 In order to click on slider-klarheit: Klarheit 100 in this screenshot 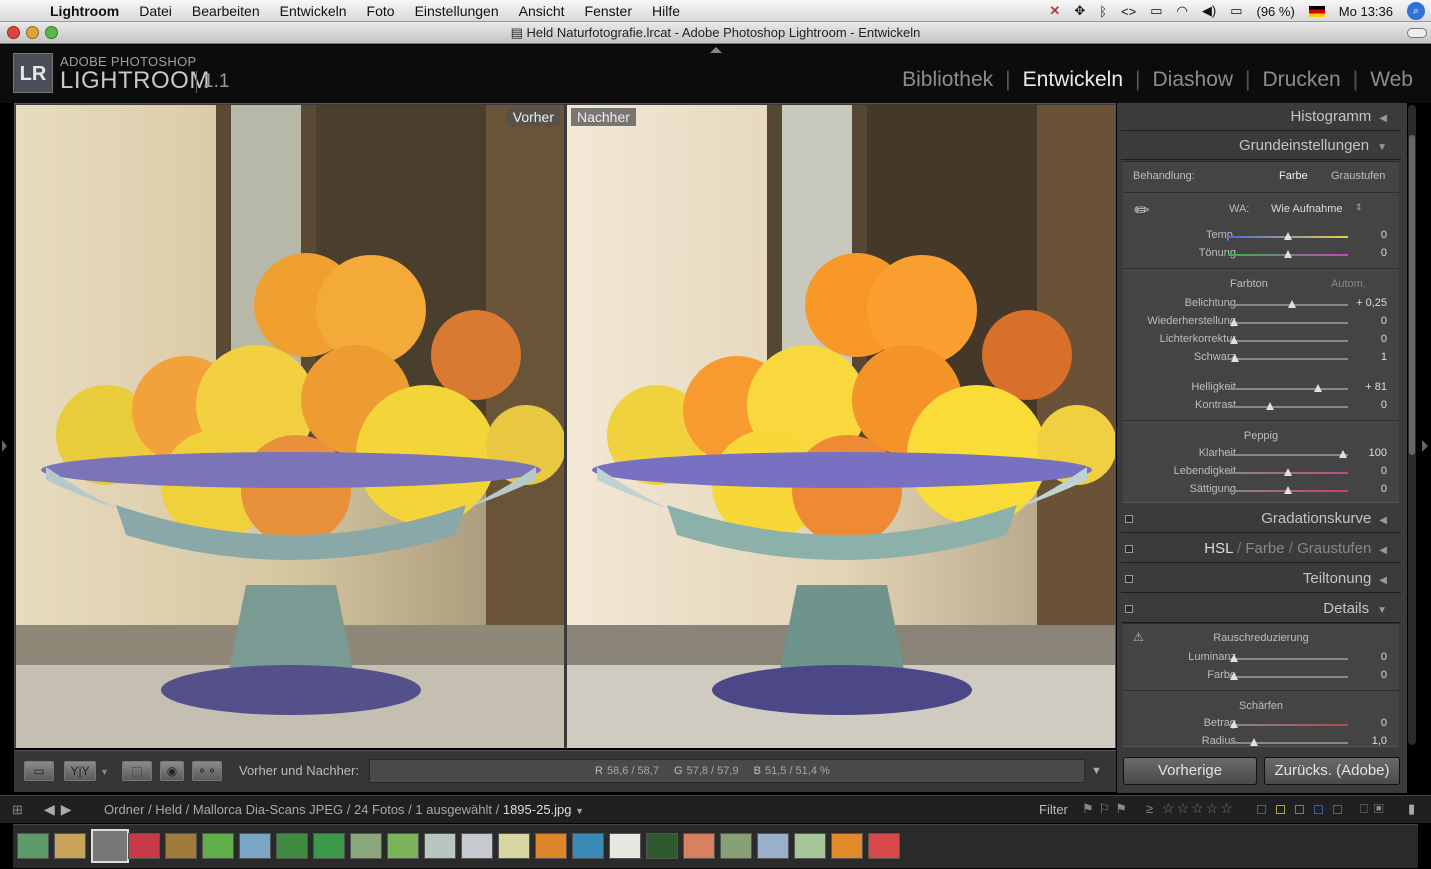, I will do `click(1261, 454)`.